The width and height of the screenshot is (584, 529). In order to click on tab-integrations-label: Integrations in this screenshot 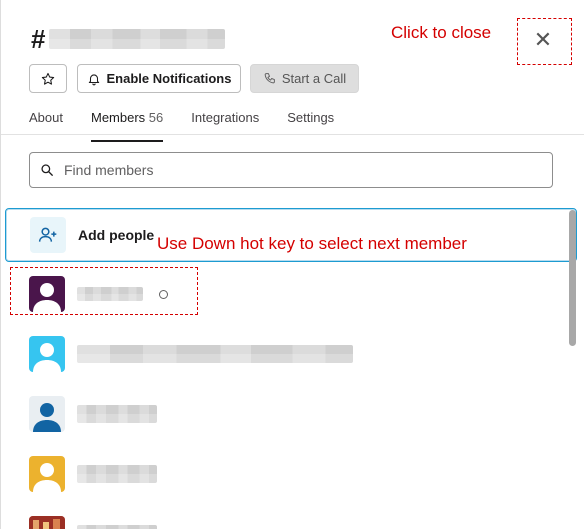, I will do `click(225, 117)`.